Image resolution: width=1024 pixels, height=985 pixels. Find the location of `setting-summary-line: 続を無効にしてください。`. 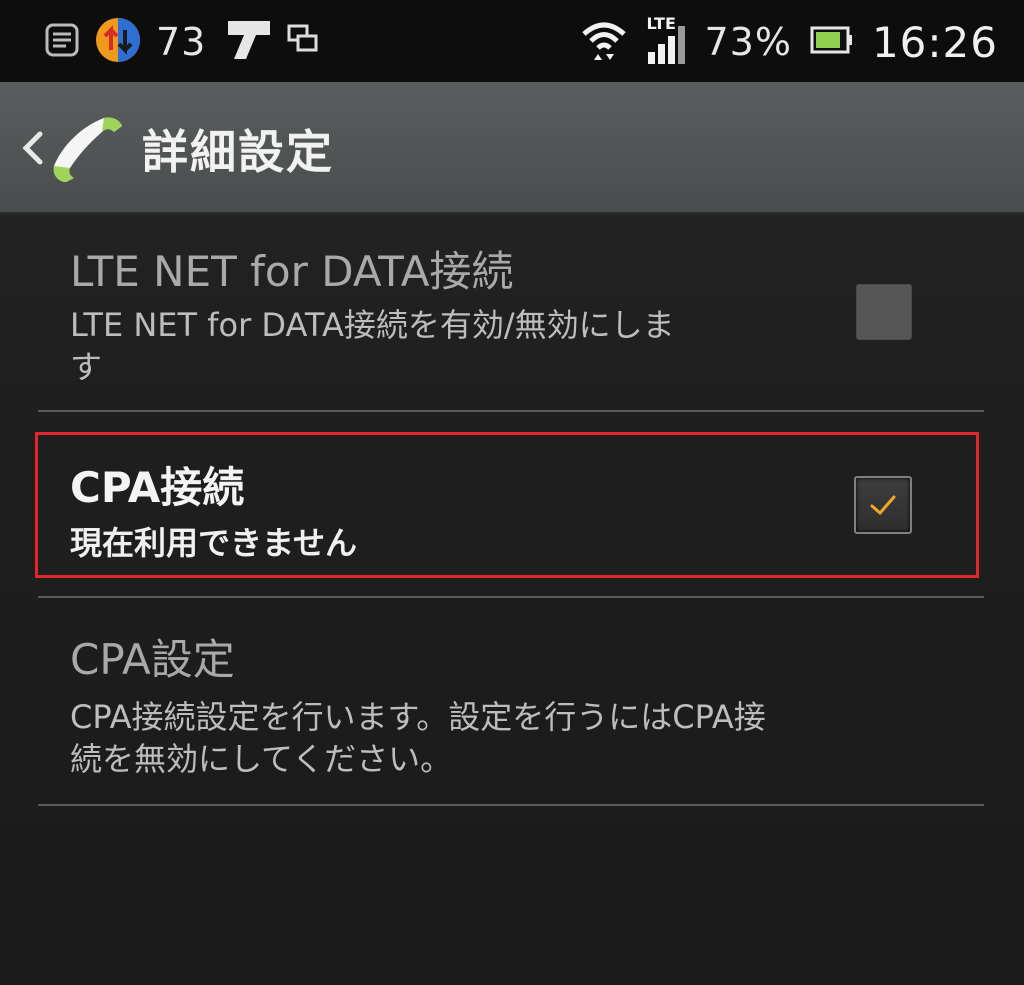

setting-summary-line: 続を無効にしてください。 is located at coordinates (261, 759).